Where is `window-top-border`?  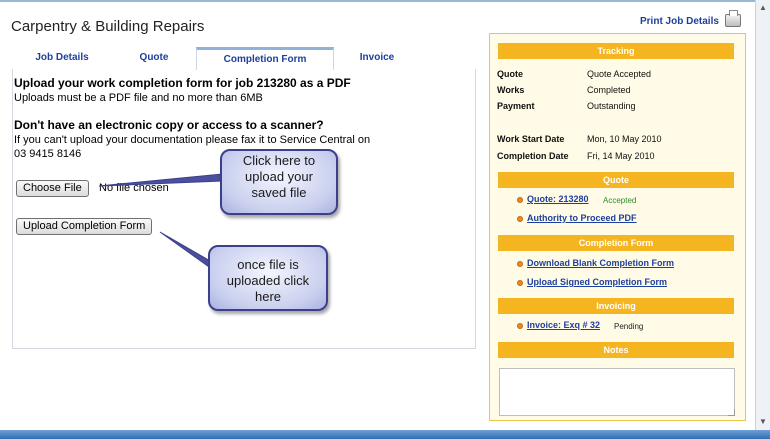
window-top-border is located at coordinates (385, 1).